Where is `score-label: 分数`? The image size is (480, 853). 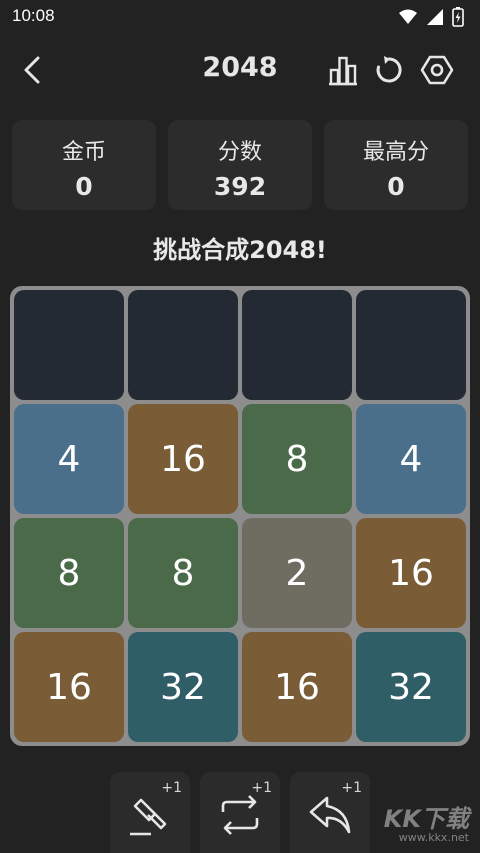
score-label: 分数 is located at coordinates (239, 152).